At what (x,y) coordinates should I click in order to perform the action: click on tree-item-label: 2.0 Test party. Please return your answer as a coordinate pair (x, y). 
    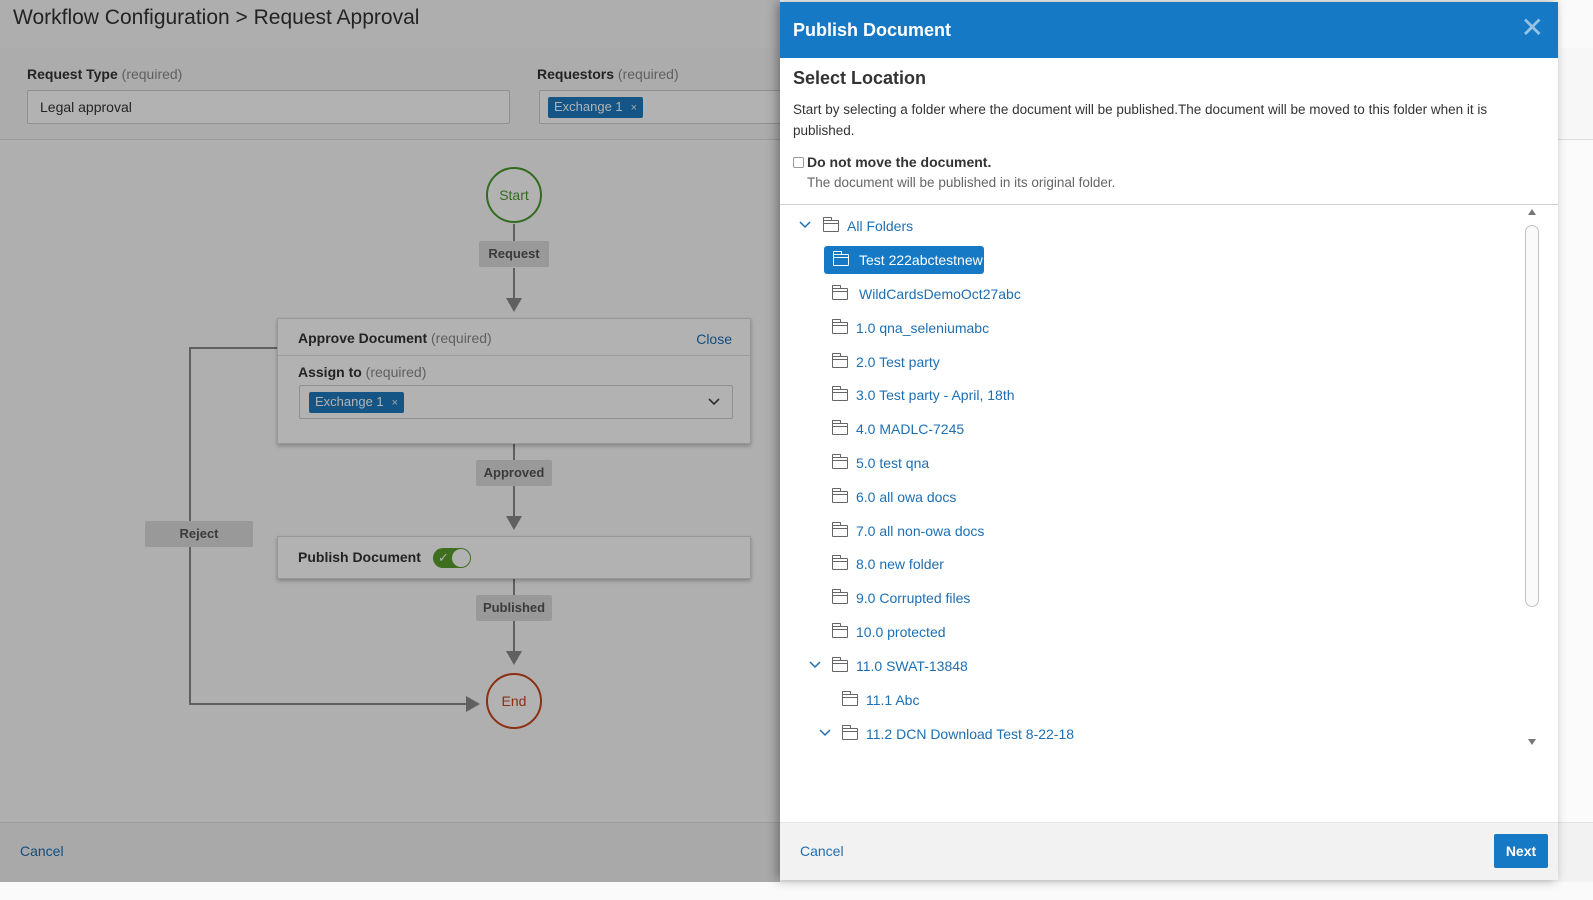
    Looking at the image, I should click on (898, 362).